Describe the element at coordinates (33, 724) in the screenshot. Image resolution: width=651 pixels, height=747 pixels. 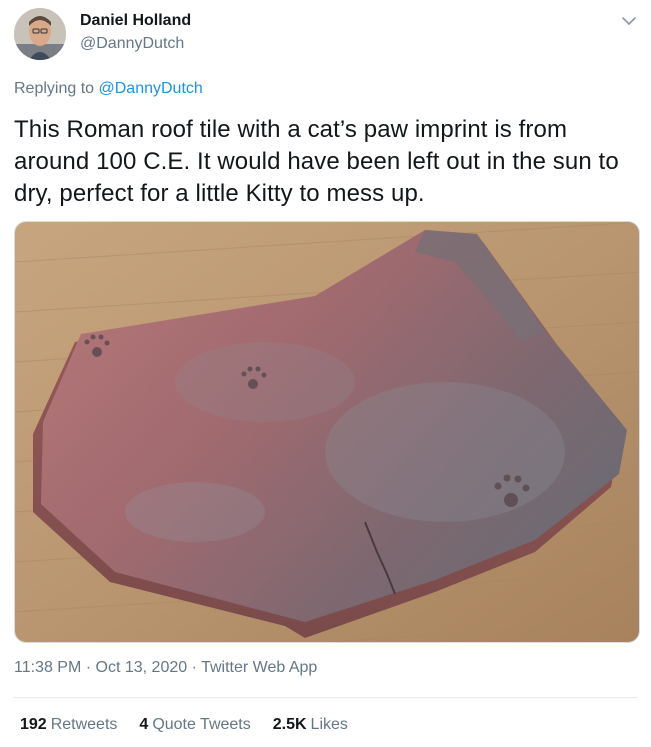
I see `retweets-count: 192` at that location.